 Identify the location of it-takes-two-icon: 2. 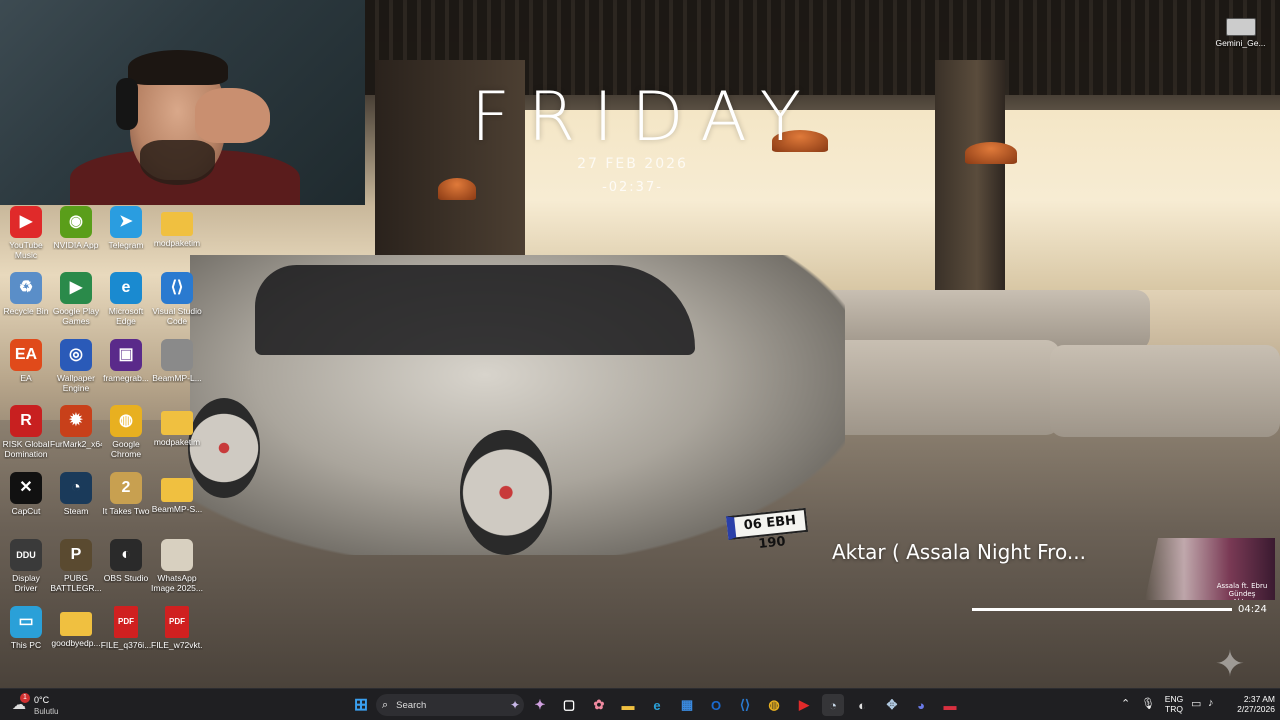
(126, 488).